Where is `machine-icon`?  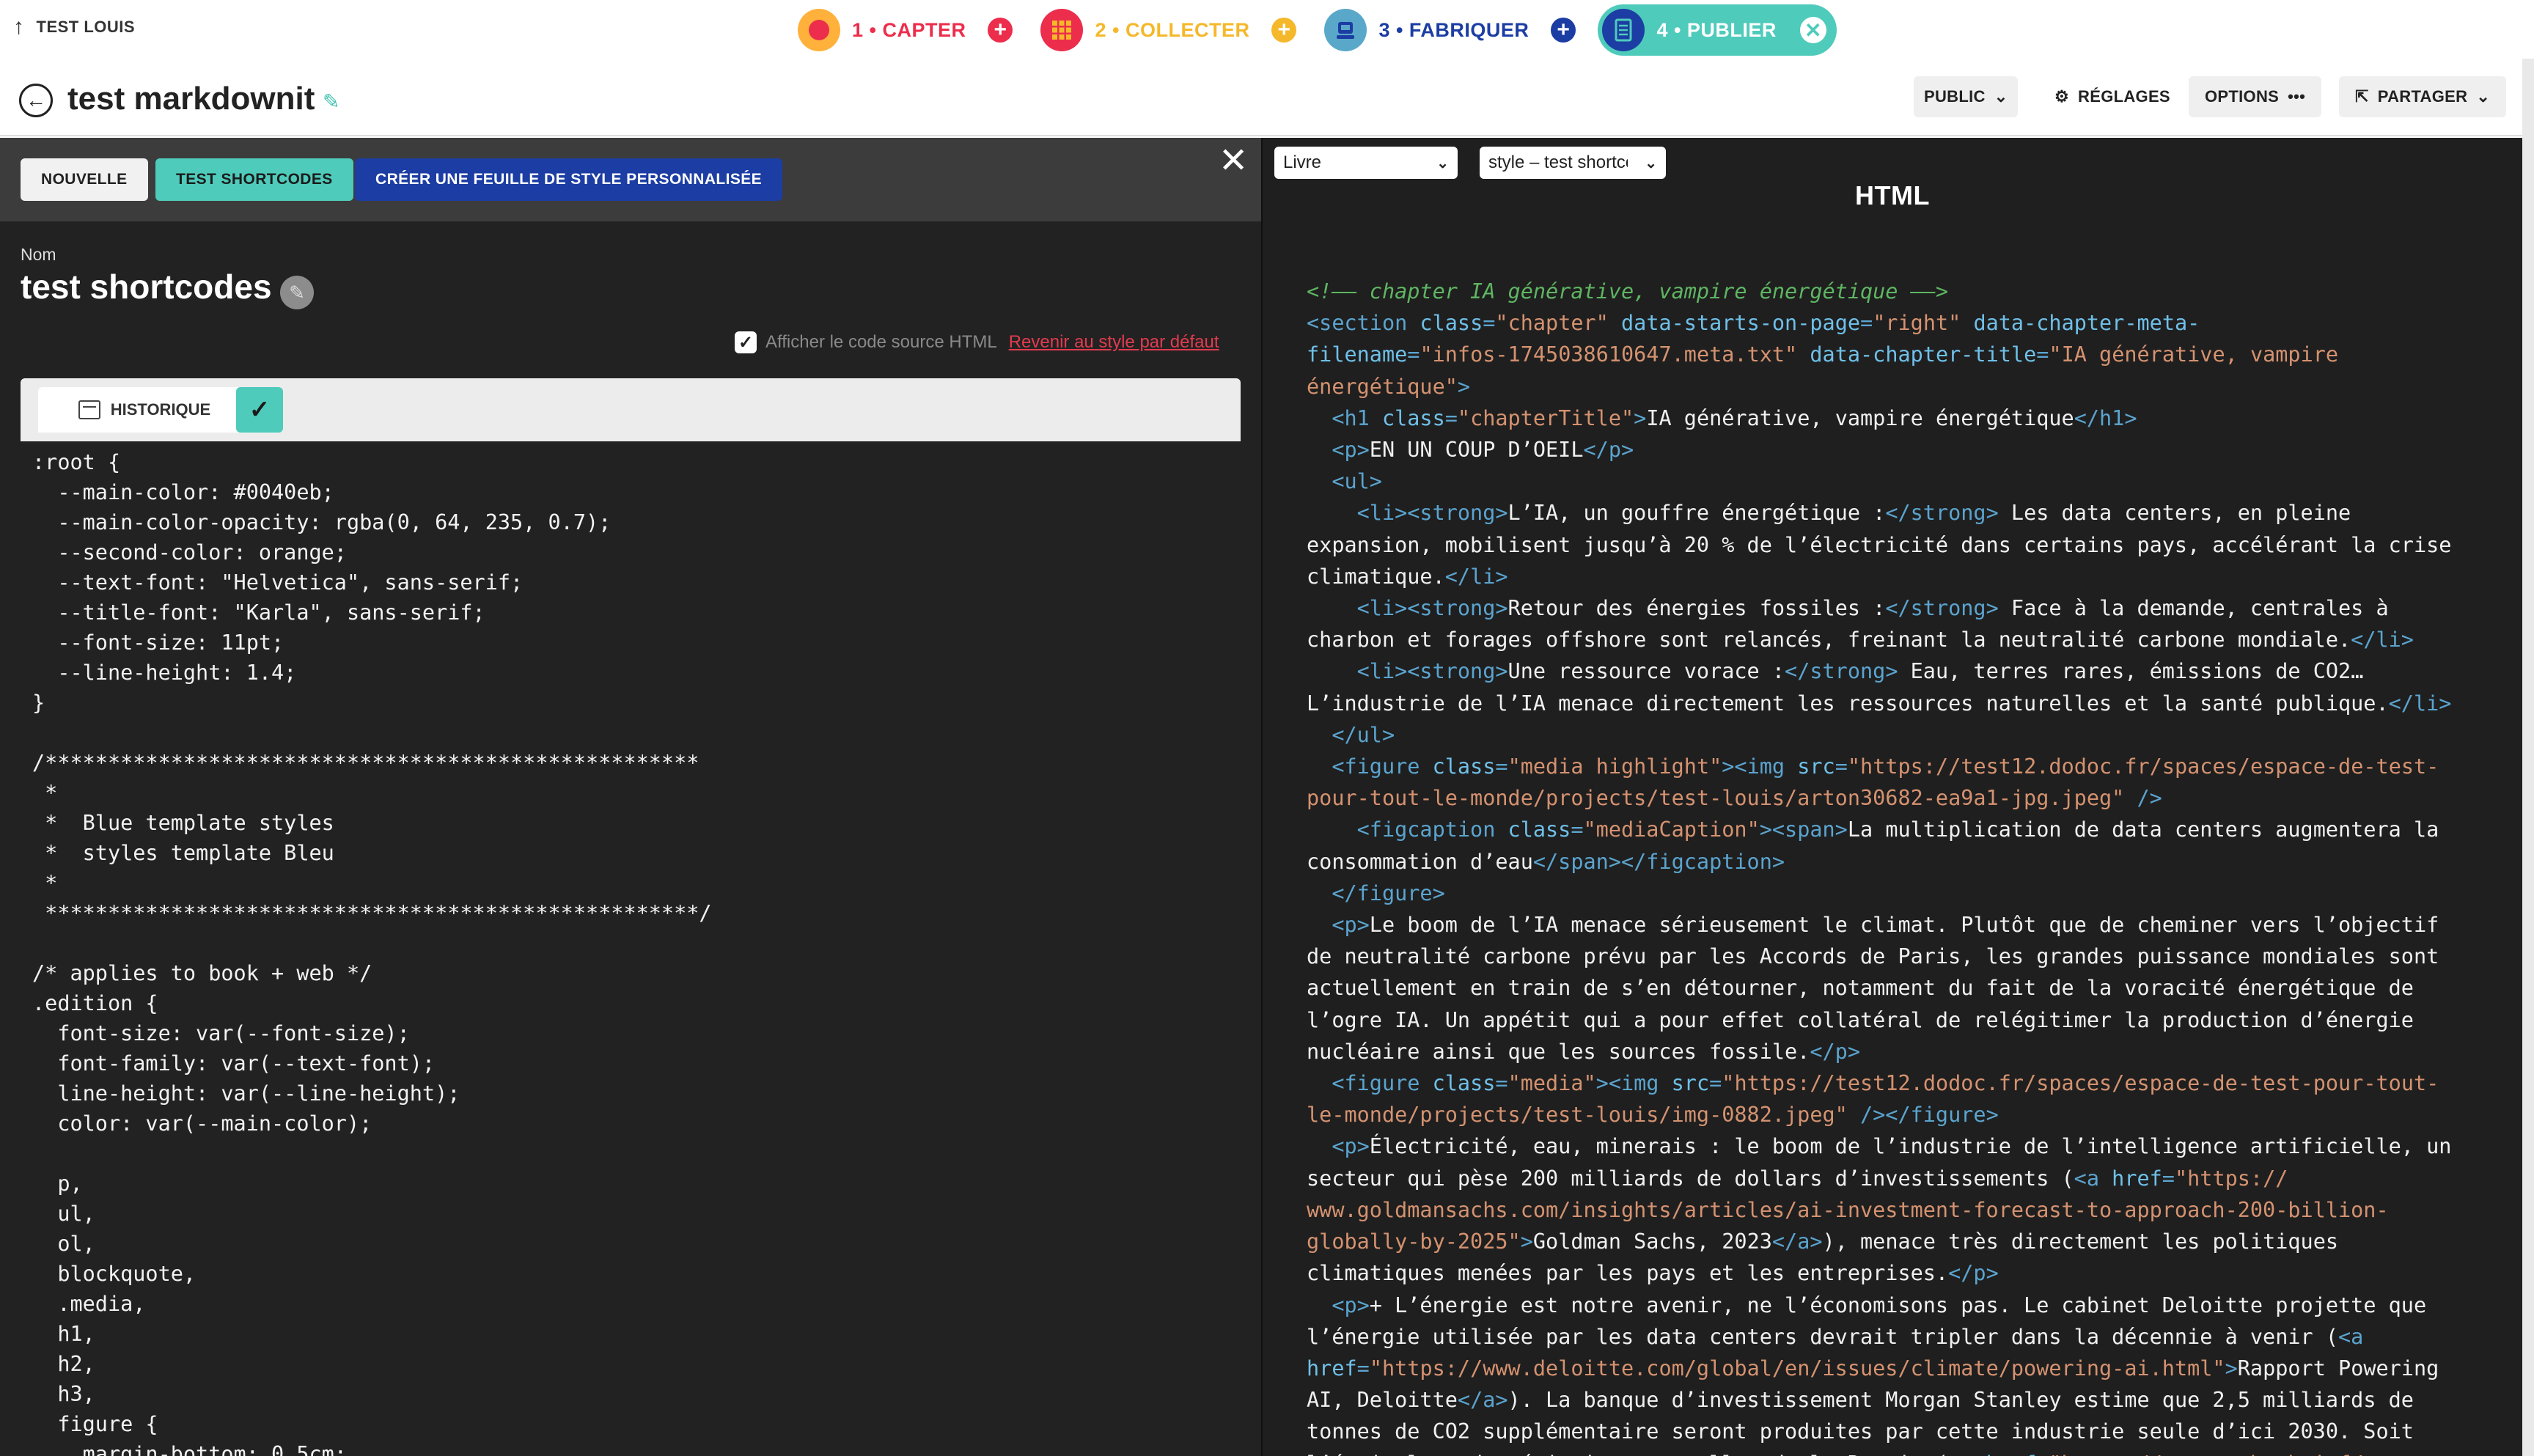
machine-icon is located at coordinates (1345, 30).